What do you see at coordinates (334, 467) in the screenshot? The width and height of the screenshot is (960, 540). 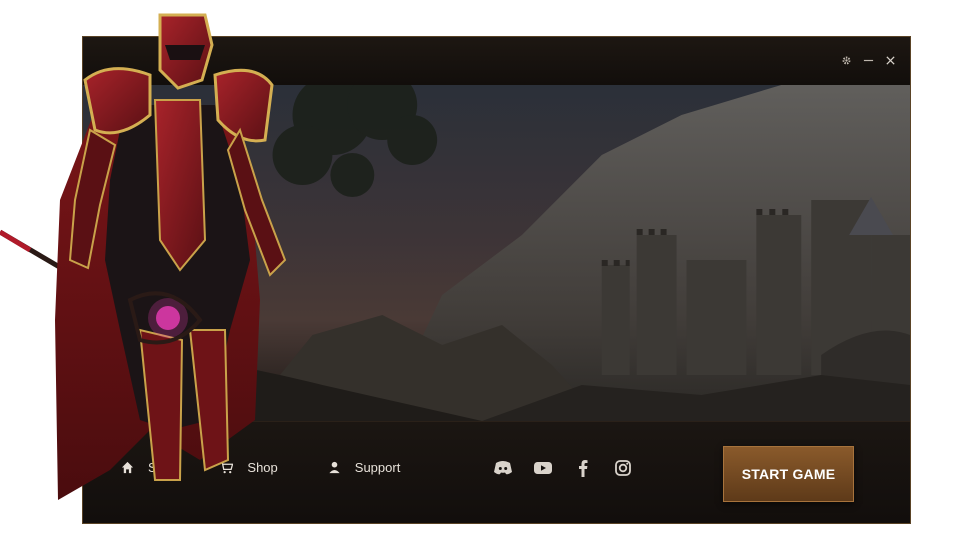 I see `user-icon` at bounding box center [334, 467].